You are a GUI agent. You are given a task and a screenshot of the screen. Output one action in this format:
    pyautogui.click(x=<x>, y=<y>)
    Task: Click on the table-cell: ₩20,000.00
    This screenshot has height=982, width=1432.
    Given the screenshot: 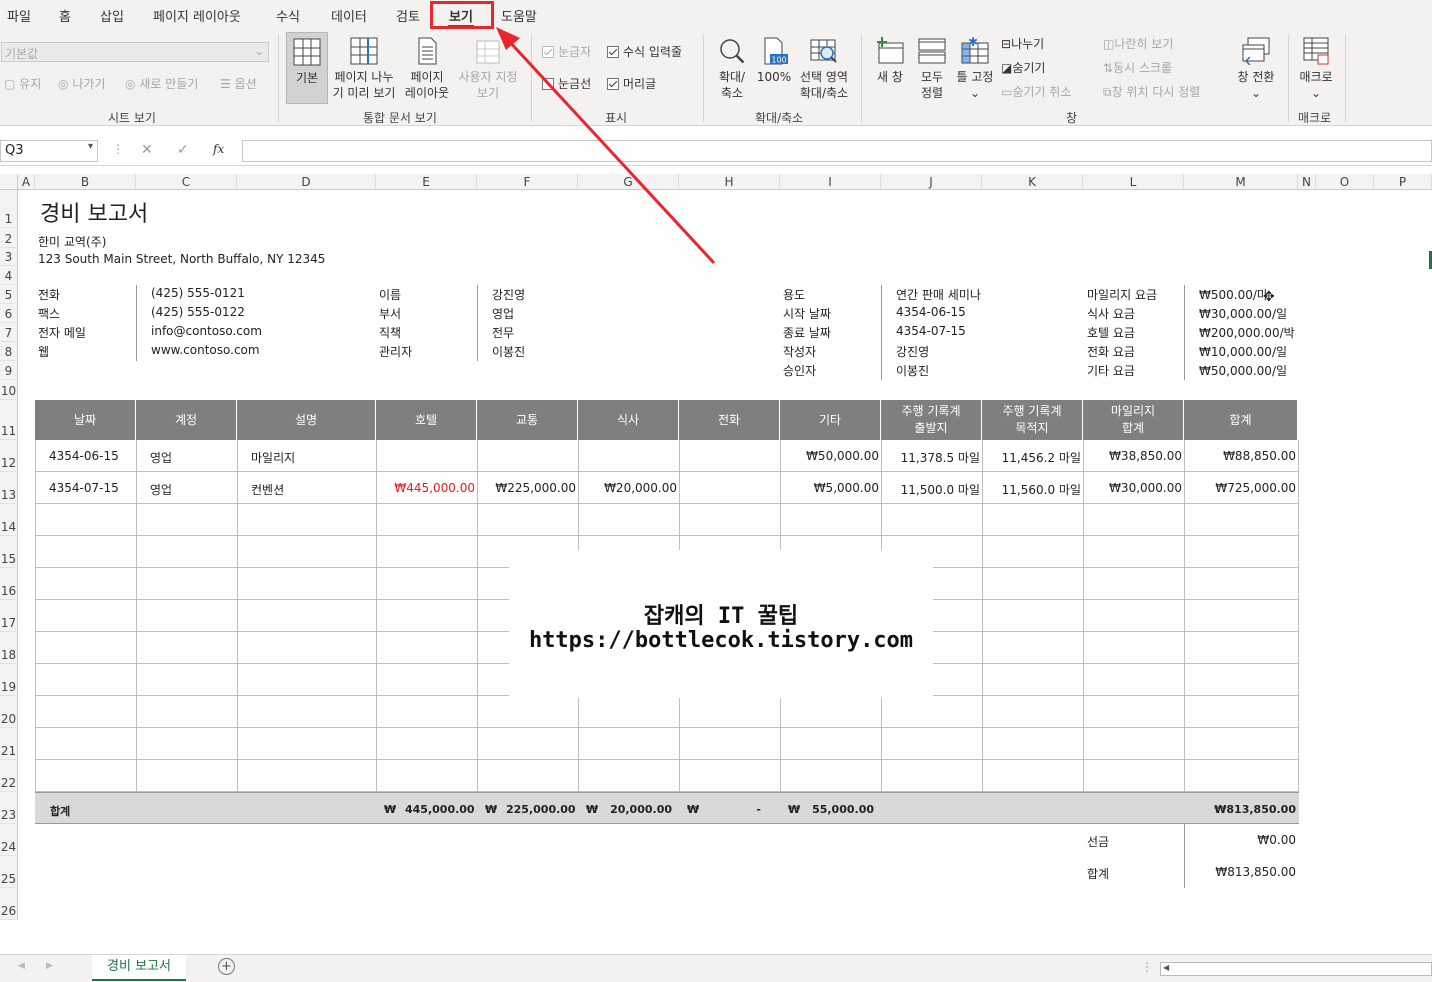 What is the action you would take?
    pyautogui.click(x=627, y=488)
    